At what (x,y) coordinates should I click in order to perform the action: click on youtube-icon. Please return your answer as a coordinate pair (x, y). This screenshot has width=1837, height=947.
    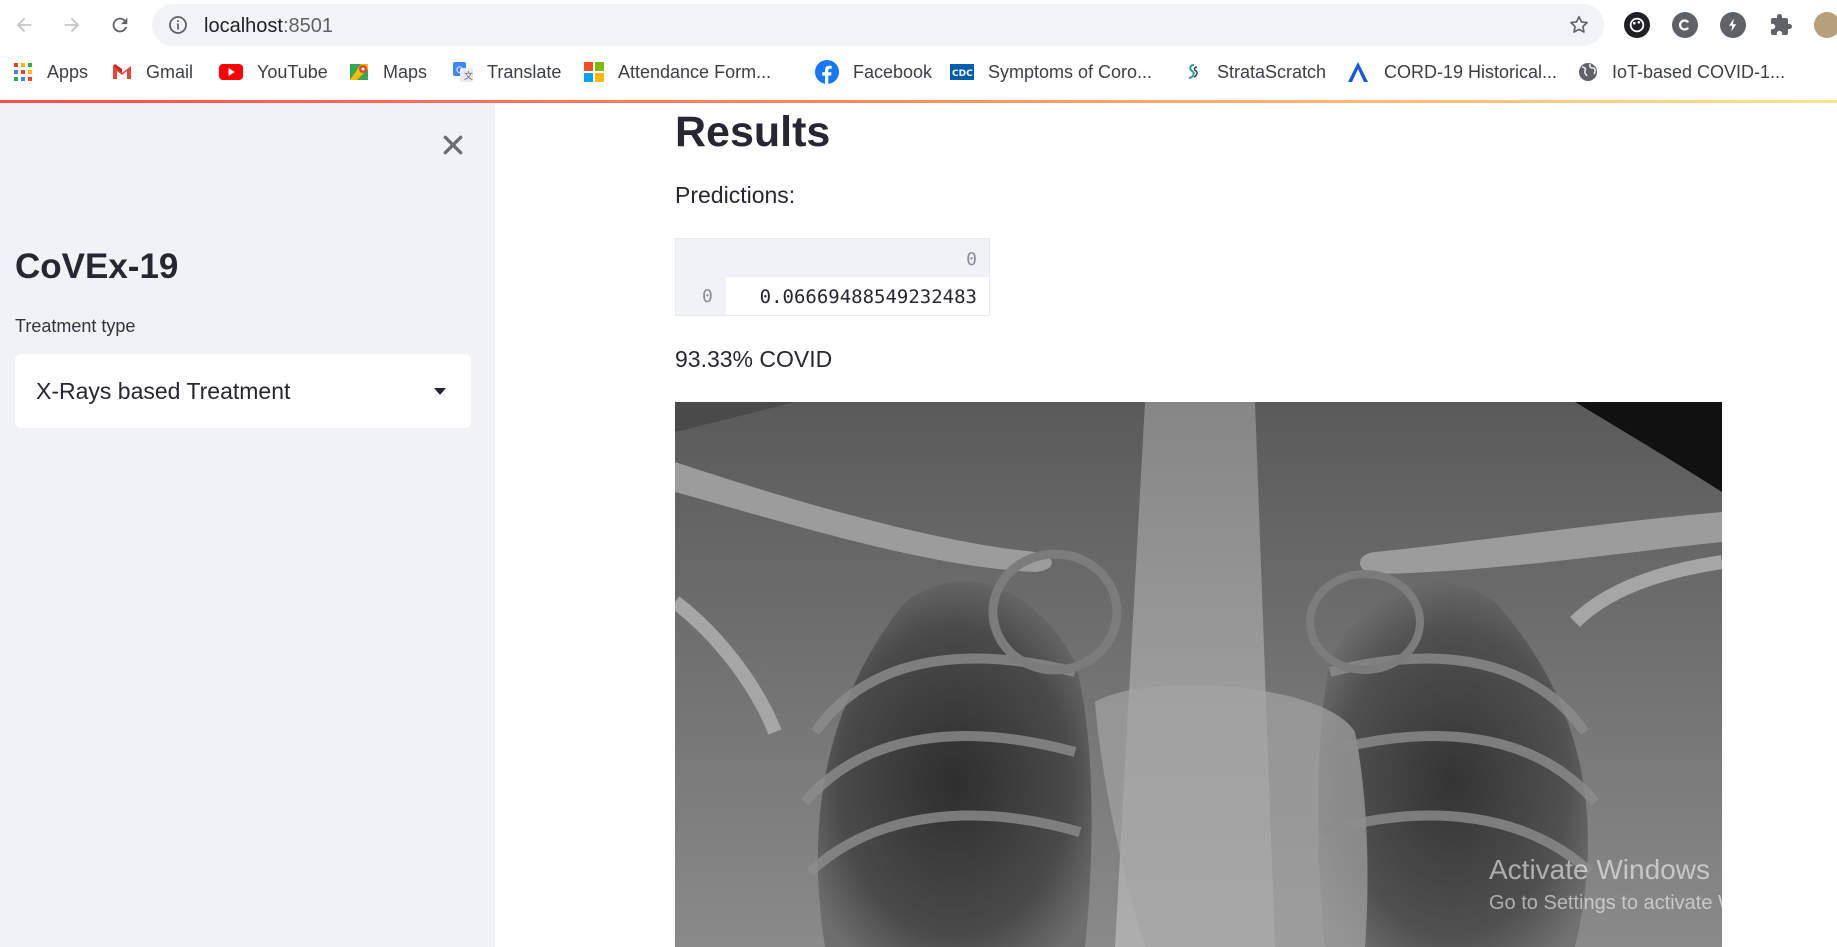
    Looking at the image, I should click on (231, 72).